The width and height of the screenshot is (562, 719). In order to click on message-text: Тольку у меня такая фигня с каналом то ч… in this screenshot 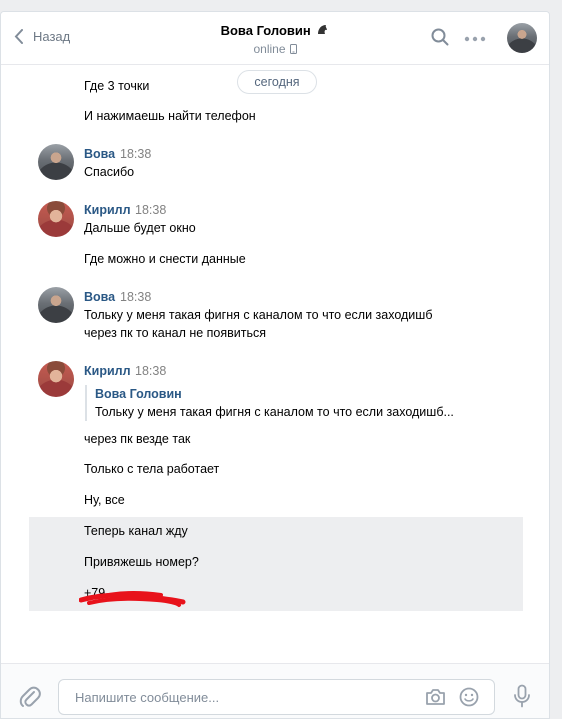, I will do `click(258, 315)`.